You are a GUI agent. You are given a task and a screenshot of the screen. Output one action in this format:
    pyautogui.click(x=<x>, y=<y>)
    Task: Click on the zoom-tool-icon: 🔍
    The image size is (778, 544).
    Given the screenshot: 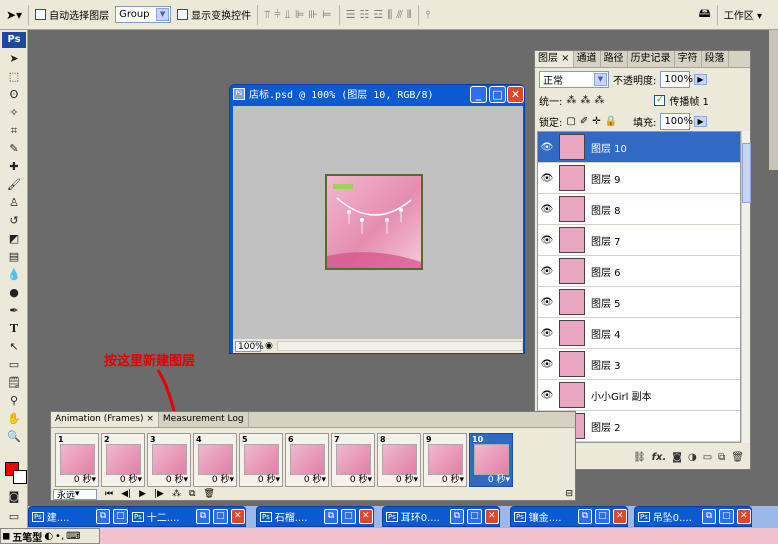 What is the action you would take?
    pyautogui.click(x=14, y=437)
    